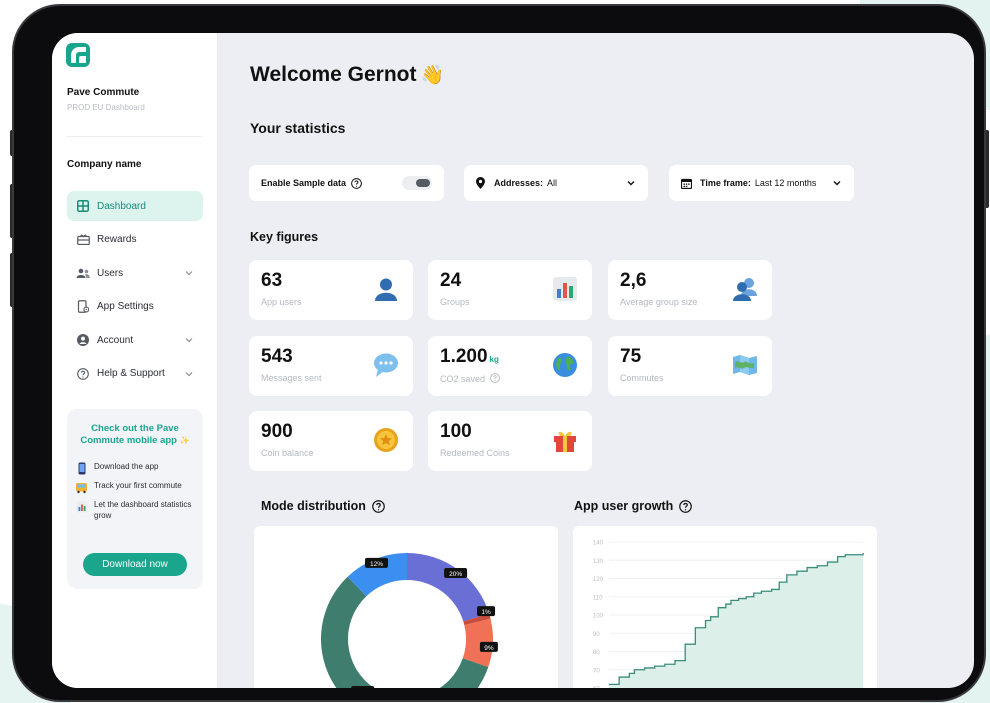 The height and width of the screenshot is (703, 990). What do you see at coordinates (135, 434) in the screenshot?
I see `promo-title: Check out the Pave Commute mobile app ✨` at bounding box center [135, 434].